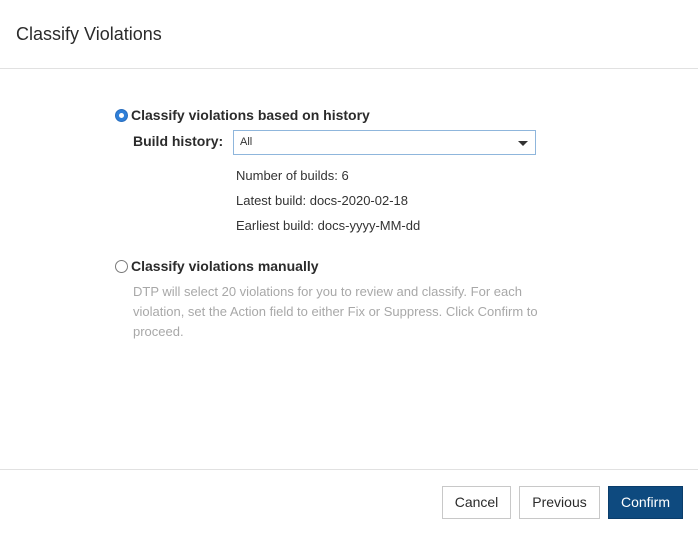 This screenshot has width=698, height=535. I want to click on manual-option-label: Classify violations manually, so click(225, 266).